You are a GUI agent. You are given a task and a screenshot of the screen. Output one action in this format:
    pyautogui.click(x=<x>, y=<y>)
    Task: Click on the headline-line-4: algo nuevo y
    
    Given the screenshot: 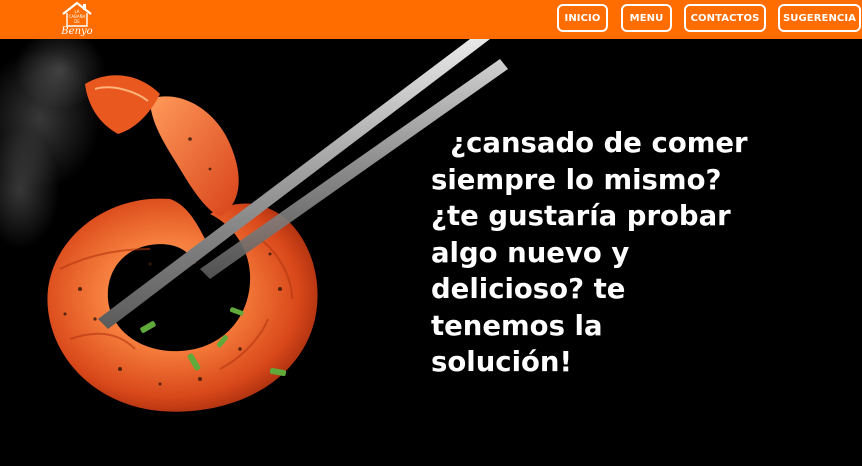 What is the action you would take?
    pyautogui.click(x=530, y=252)
    